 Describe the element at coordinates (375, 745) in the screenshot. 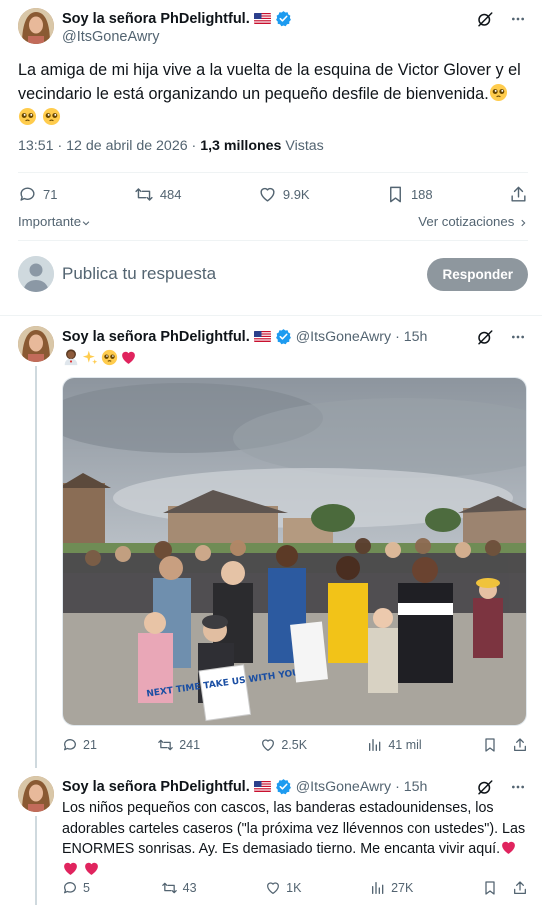

I see `views-chart-icon` at that location.